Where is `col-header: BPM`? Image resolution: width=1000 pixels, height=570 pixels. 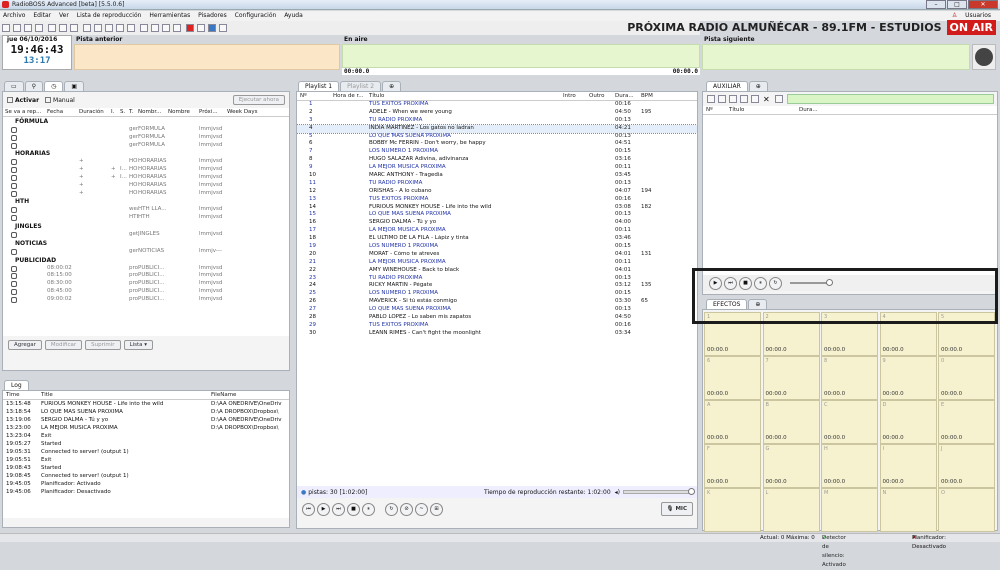
col-header: BPM is located at coordinates (652, 96).